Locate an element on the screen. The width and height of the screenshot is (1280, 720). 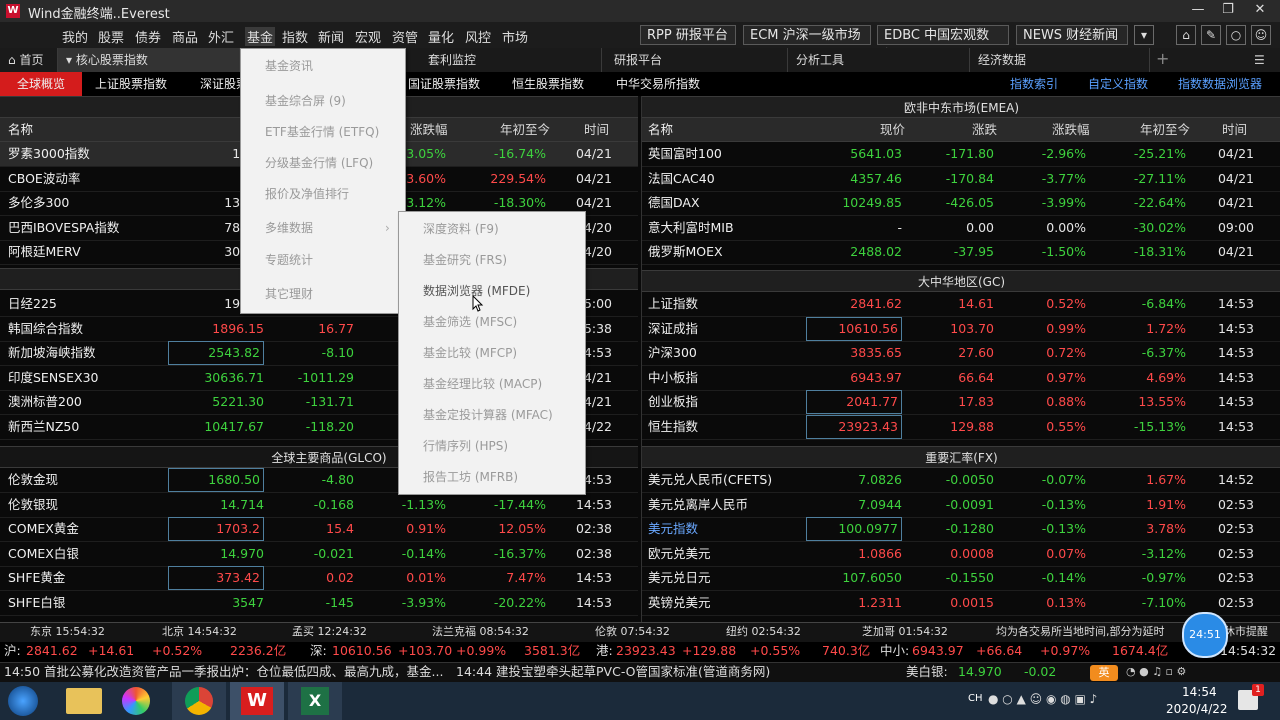
subtab-guozheng: 国证股票指数 is located at coordinates (444, 84).